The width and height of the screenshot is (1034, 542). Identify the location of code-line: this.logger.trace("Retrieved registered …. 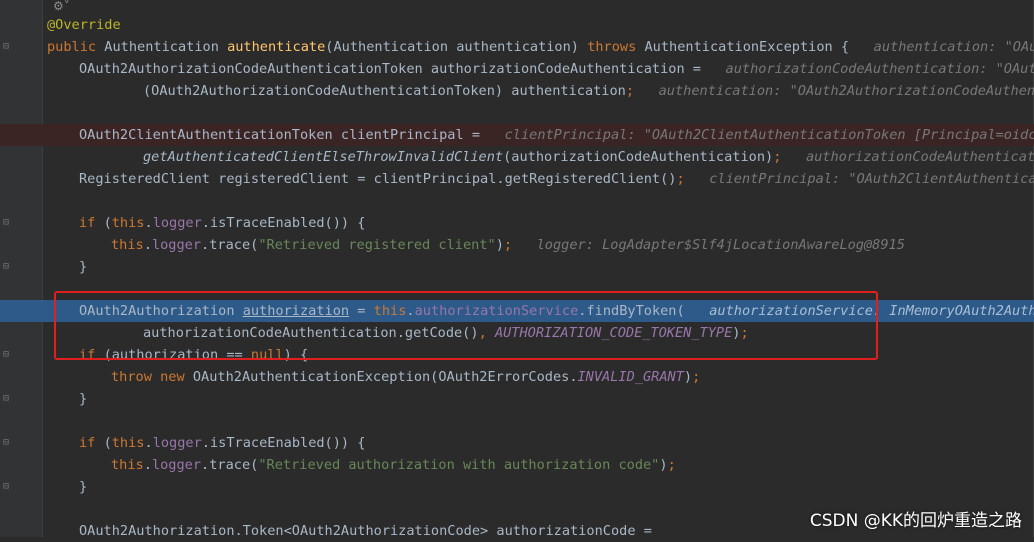
(508, 245).